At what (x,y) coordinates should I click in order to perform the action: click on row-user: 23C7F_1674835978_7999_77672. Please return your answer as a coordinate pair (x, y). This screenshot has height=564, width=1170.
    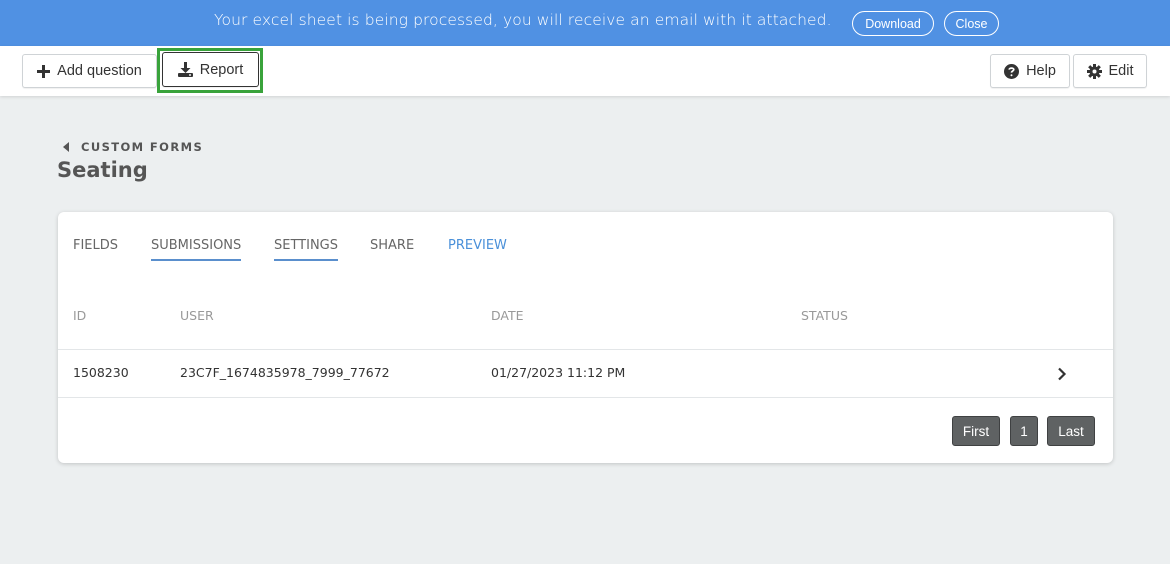
    Looking at the image, I should click on (285, 372).